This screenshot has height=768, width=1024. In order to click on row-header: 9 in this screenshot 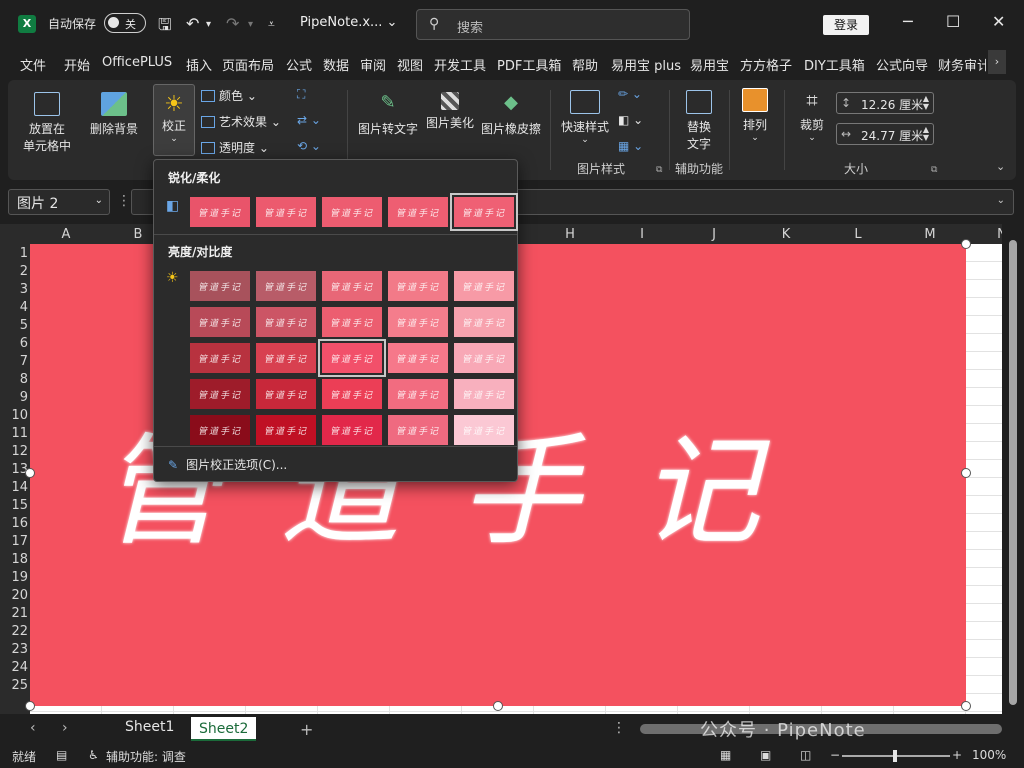, I will do `click(14, 397)`.